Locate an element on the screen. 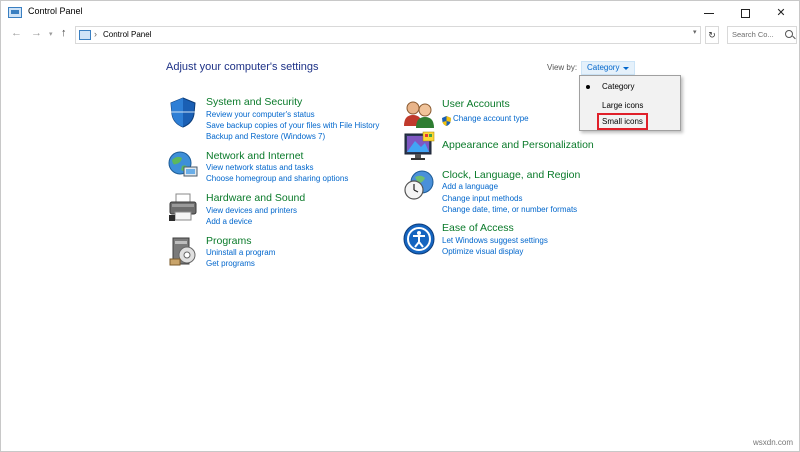 This screenshot has height=452, width=800. refresh-button: ↻ is located at coordinates (712, 35).